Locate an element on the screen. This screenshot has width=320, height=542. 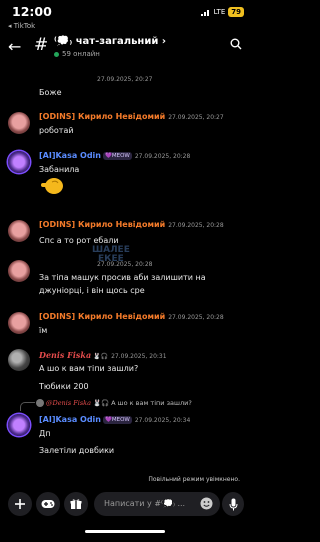
message-text: Залетіли довбики is located at coordinates (77, 450).